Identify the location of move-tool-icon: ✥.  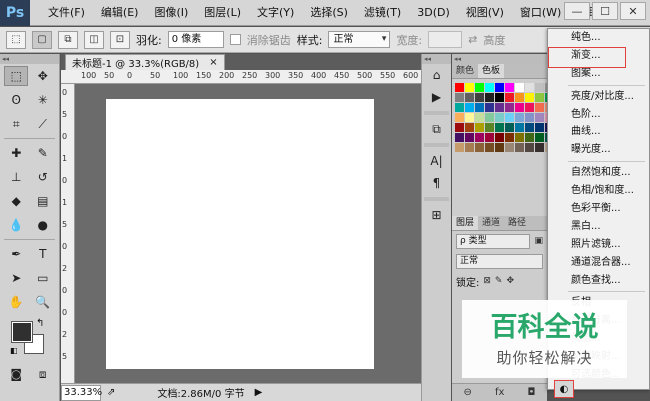
(43, 76).